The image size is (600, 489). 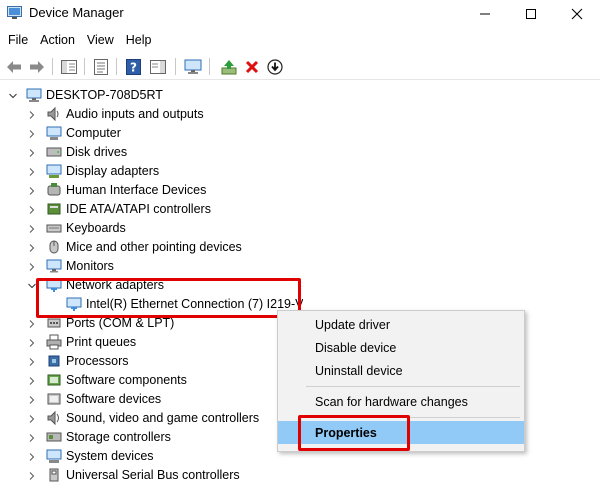 I want to click on minimize-icon, so click(x=485, y=13).